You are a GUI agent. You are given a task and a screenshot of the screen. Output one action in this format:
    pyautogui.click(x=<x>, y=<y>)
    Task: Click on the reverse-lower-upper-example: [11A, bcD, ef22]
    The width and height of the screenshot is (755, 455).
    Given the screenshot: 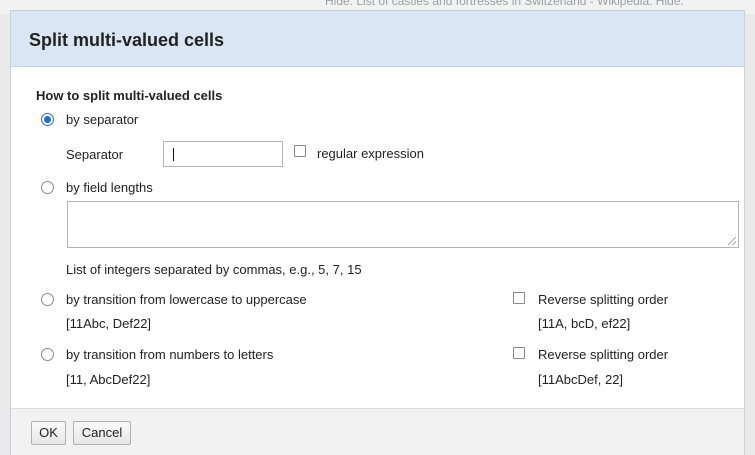 What is the action you would take?
    pyautogui.click(x=584, y=323)
    